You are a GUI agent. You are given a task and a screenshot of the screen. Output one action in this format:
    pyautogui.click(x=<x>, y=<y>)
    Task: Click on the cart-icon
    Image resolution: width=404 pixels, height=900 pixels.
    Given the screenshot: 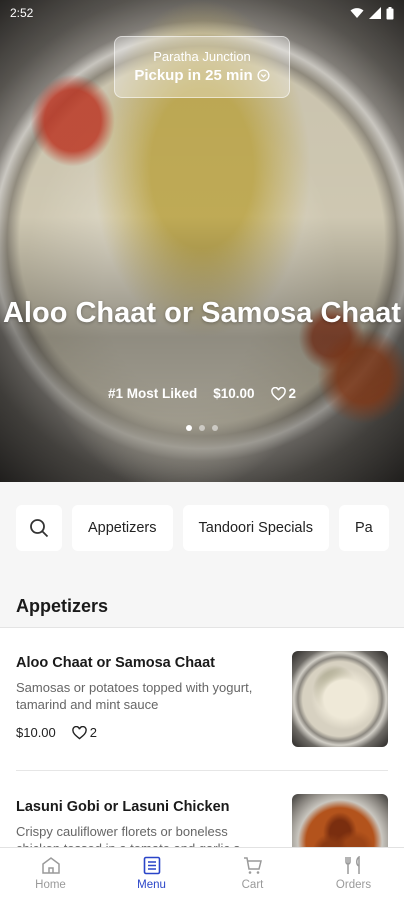 What is the action you would take?
    pyautogui.click(x=252, y=865)
    